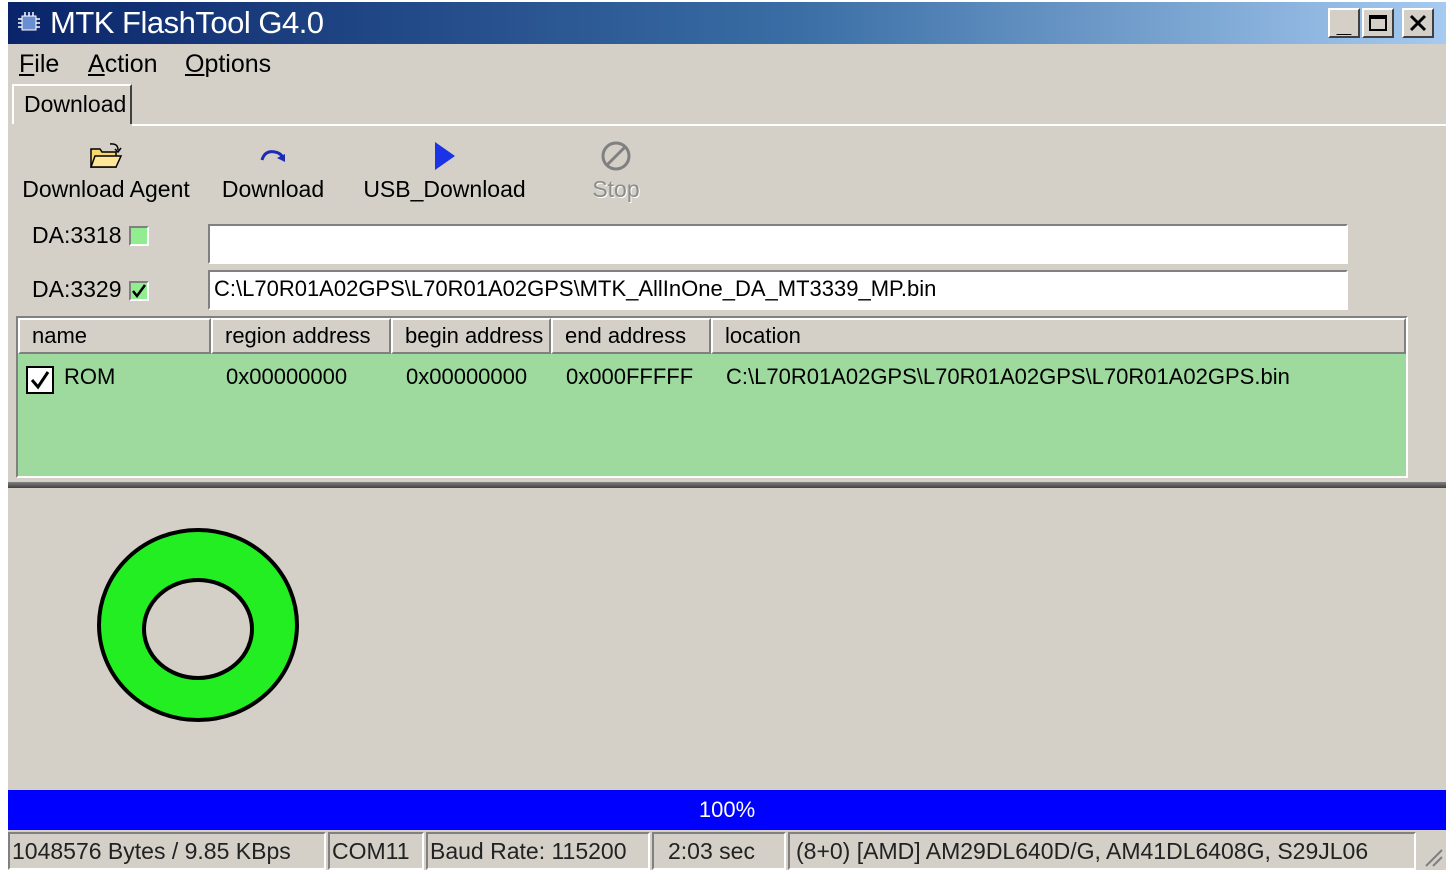  Describe the element at coordinates (789, 125) in the screenshot. I see `tab-divider` at that location.